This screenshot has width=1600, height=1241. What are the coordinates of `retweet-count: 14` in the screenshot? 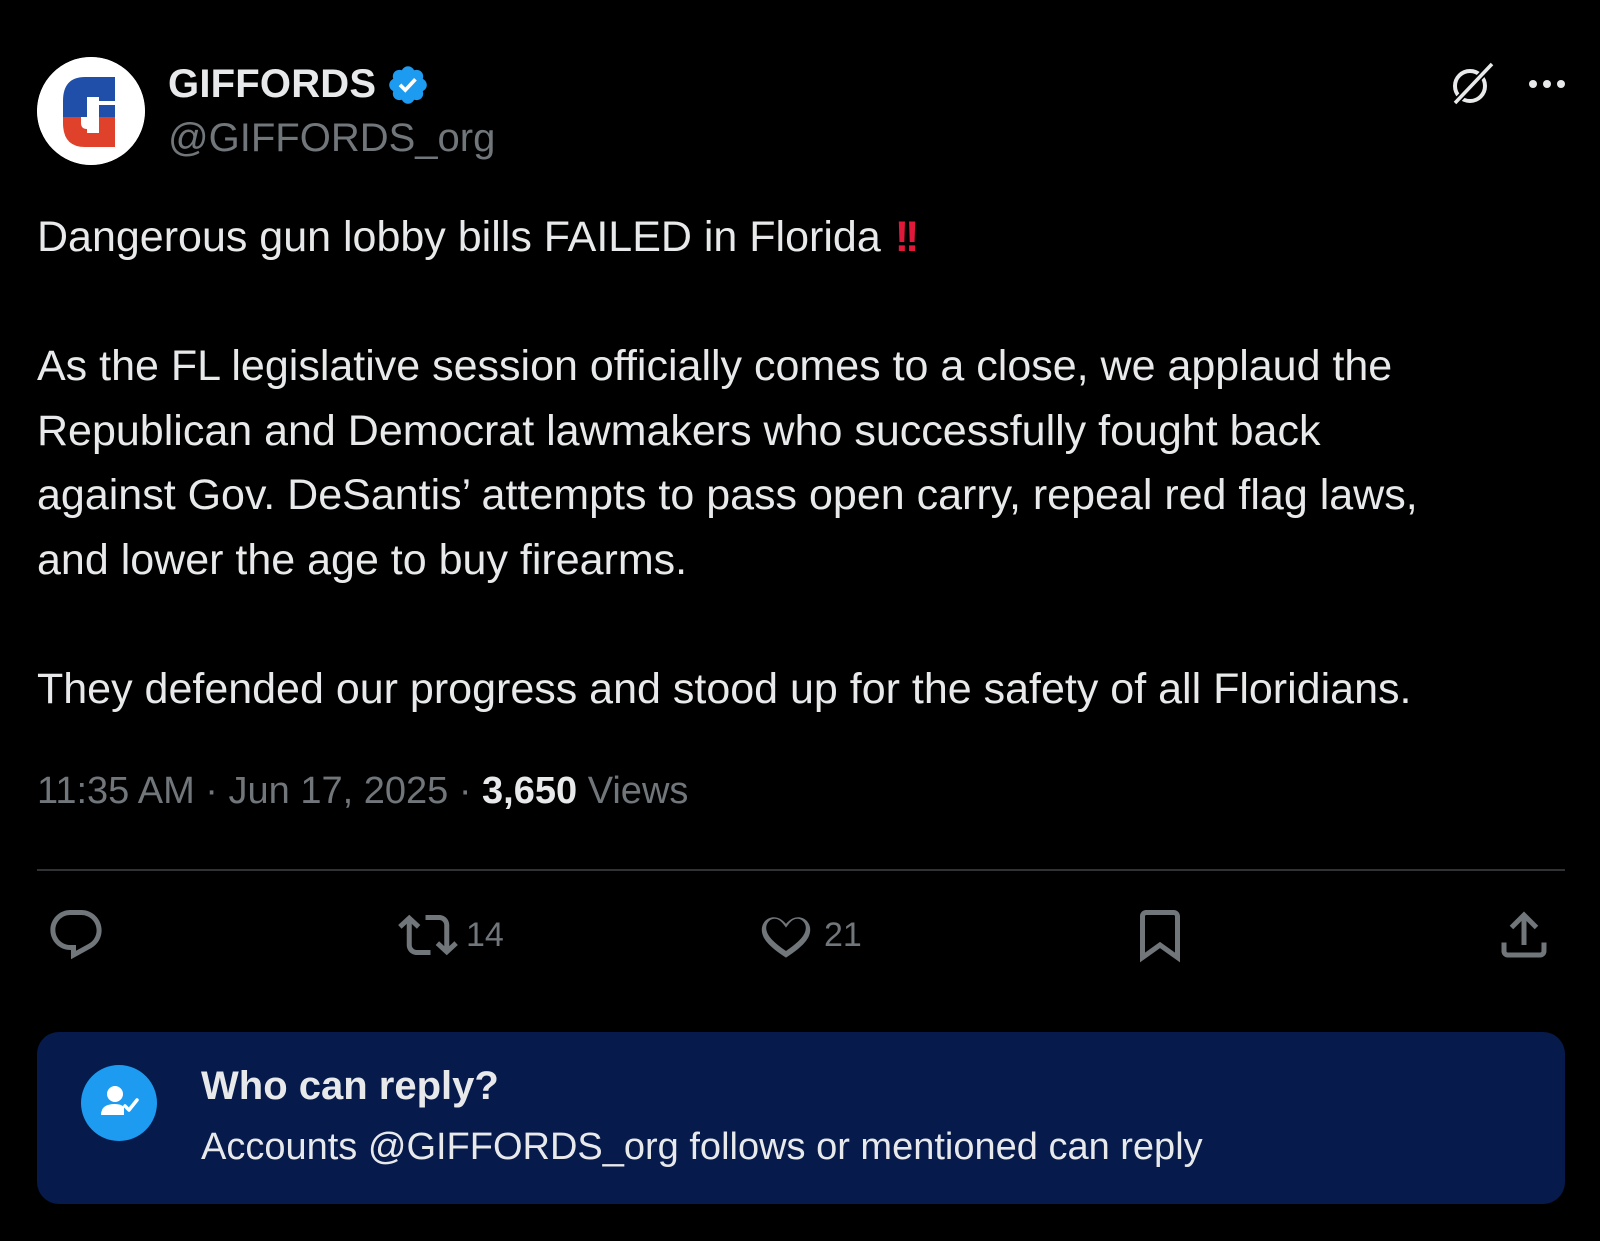 It's located at (485, 934).